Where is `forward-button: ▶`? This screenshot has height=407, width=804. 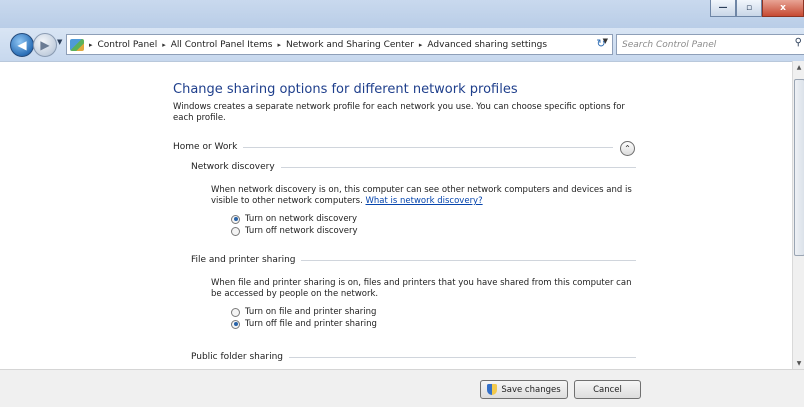 forward-button: ▶ is located at coordinates (45, 45).